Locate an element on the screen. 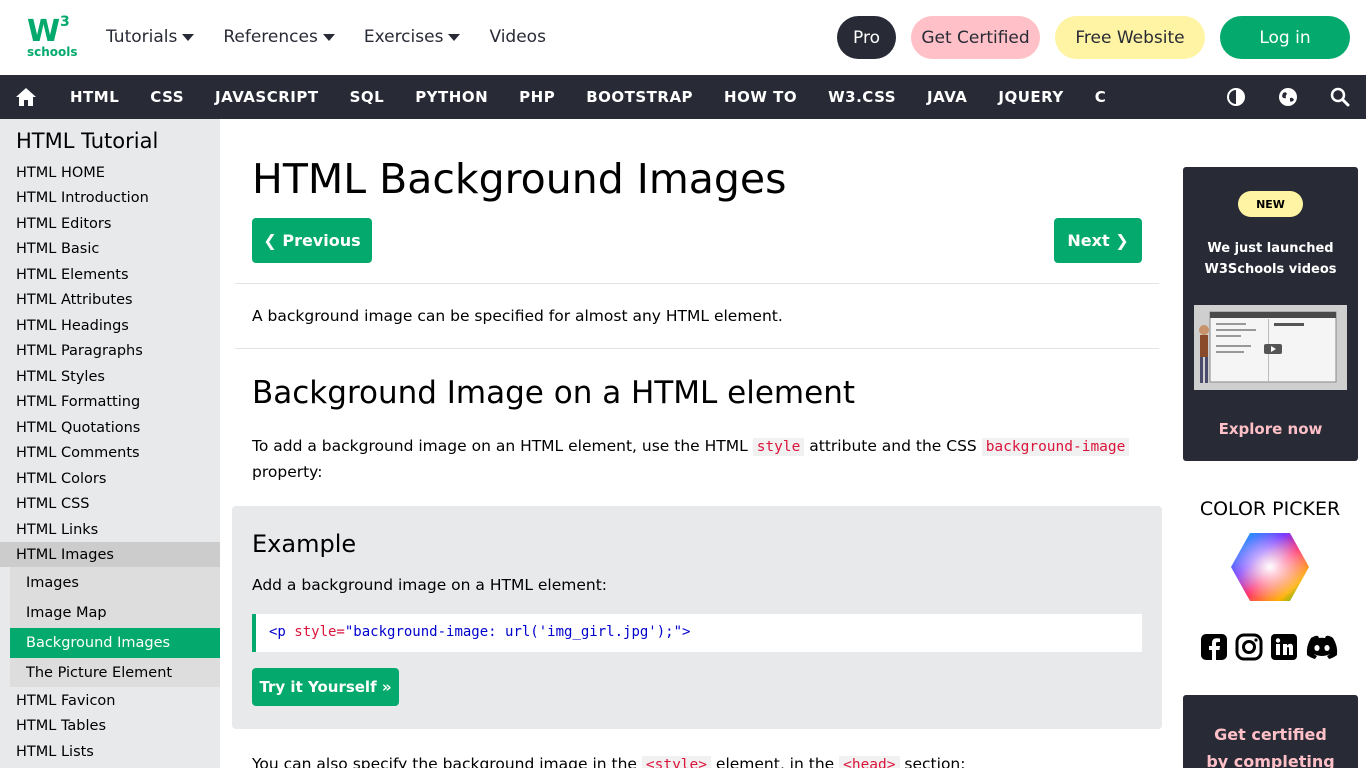  inline-code: background-image is located at coordinates (1055, 447).